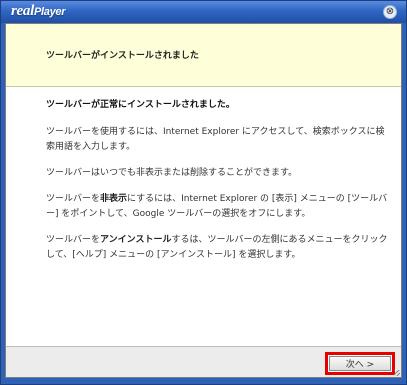  I want to click on header-title: ツールバーがインストールされました, so click(122, 56).